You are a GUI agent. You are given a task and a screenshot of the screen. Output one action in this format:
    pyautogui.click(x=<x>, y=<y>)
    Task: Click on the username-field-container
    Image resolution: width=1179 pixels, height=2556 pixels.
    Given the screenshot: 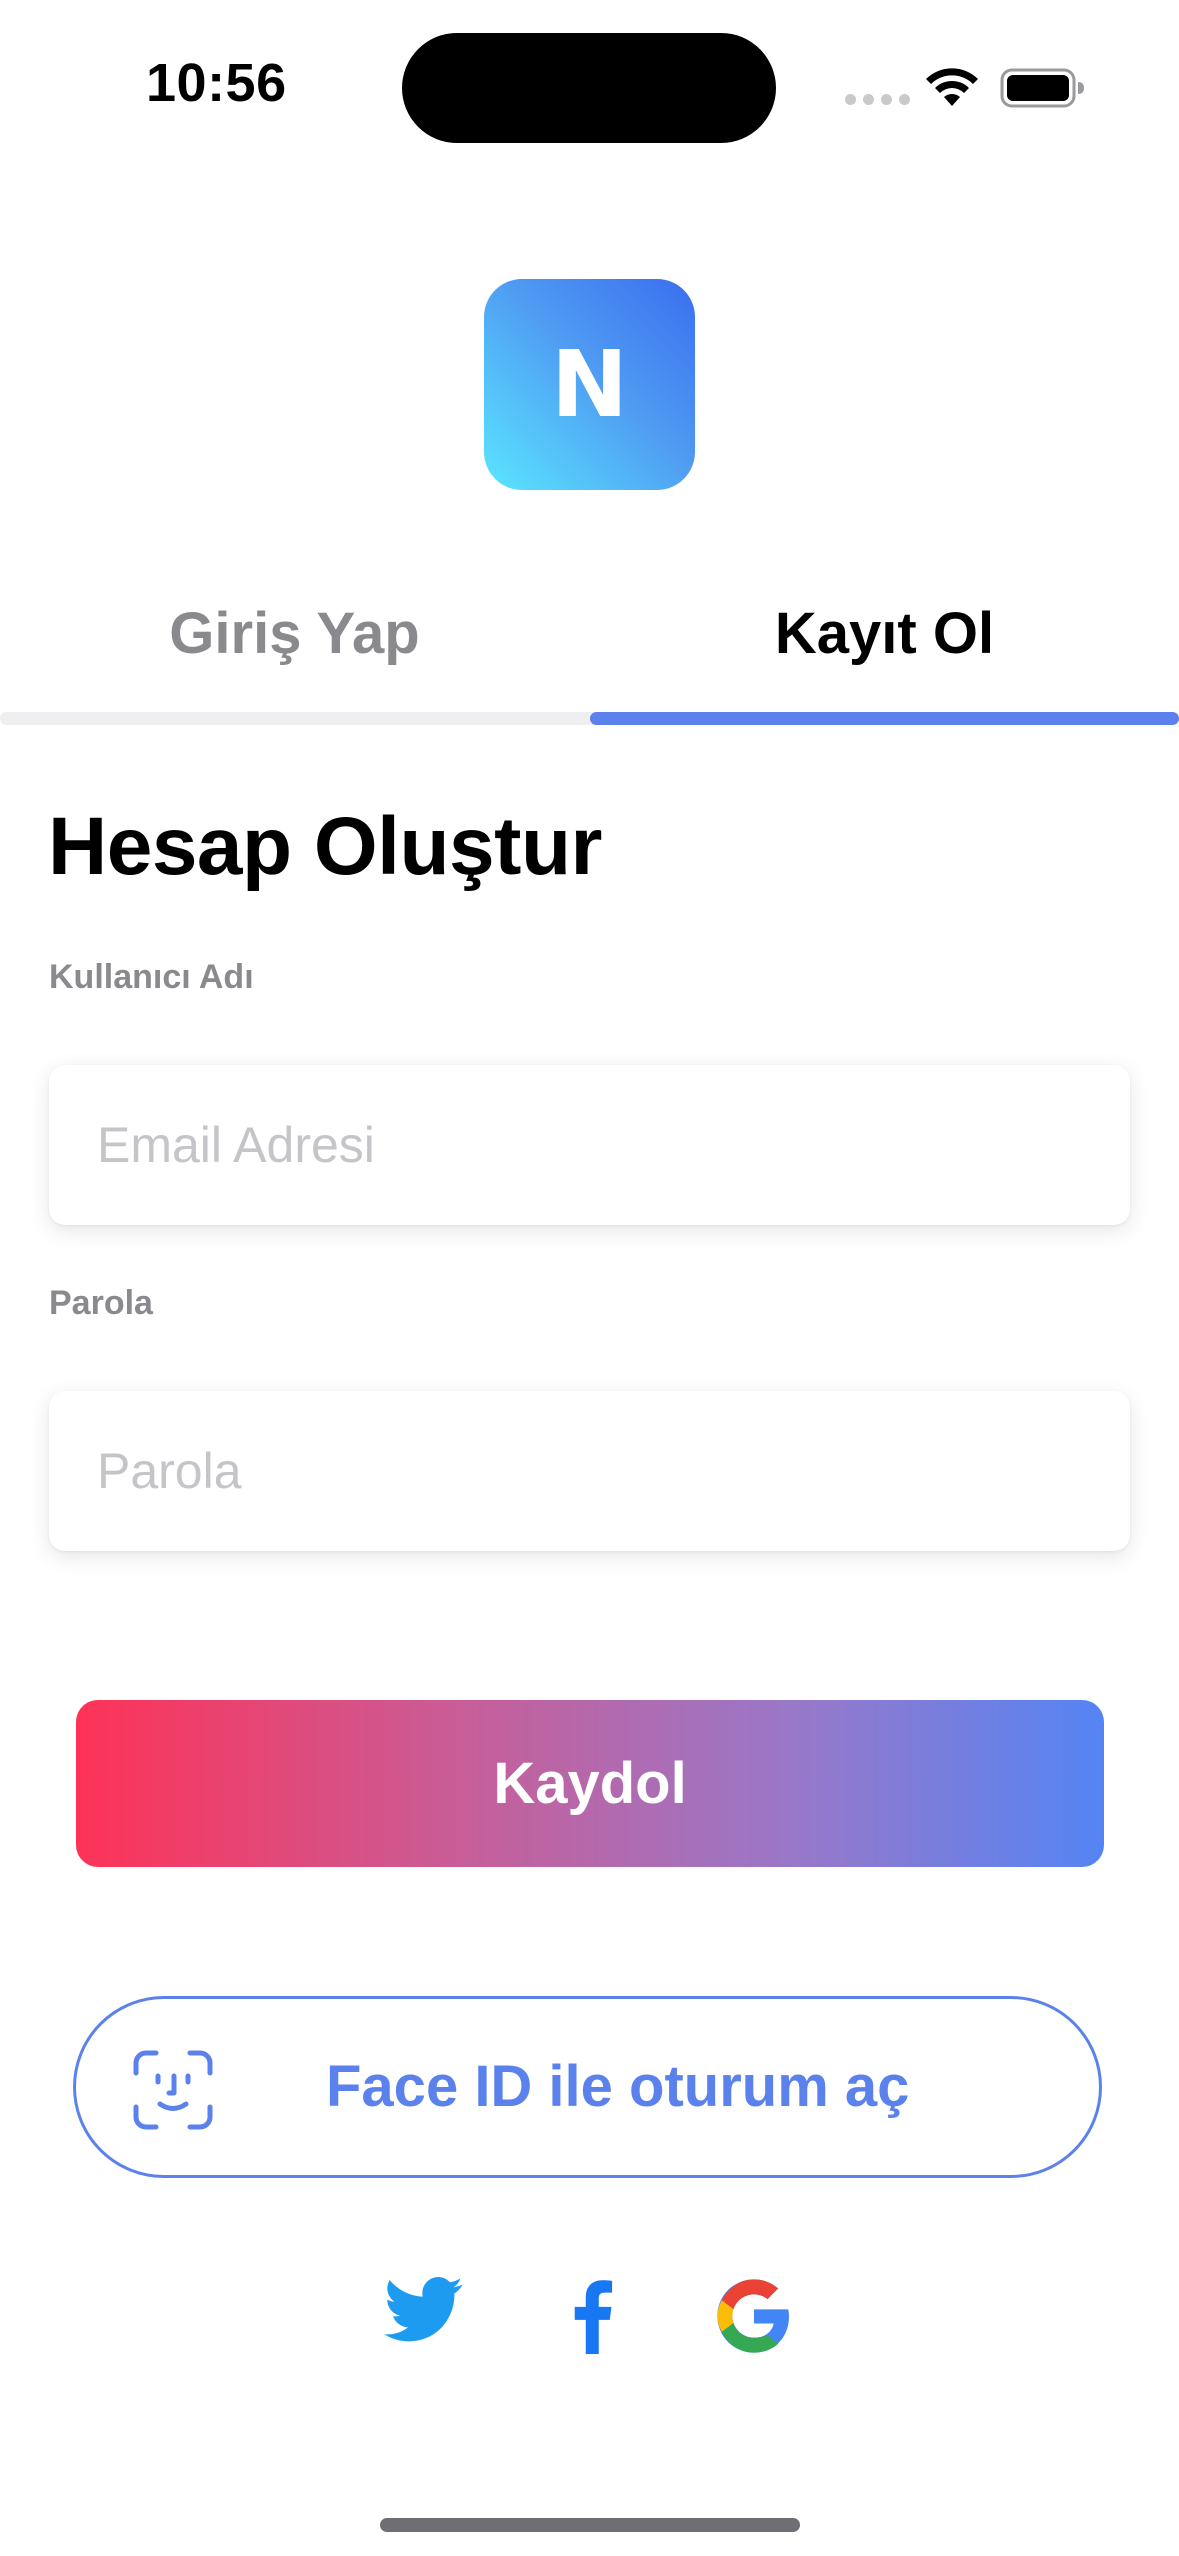 What is the action you would take?
    pyautogui.click(x=589, y=1145)
    